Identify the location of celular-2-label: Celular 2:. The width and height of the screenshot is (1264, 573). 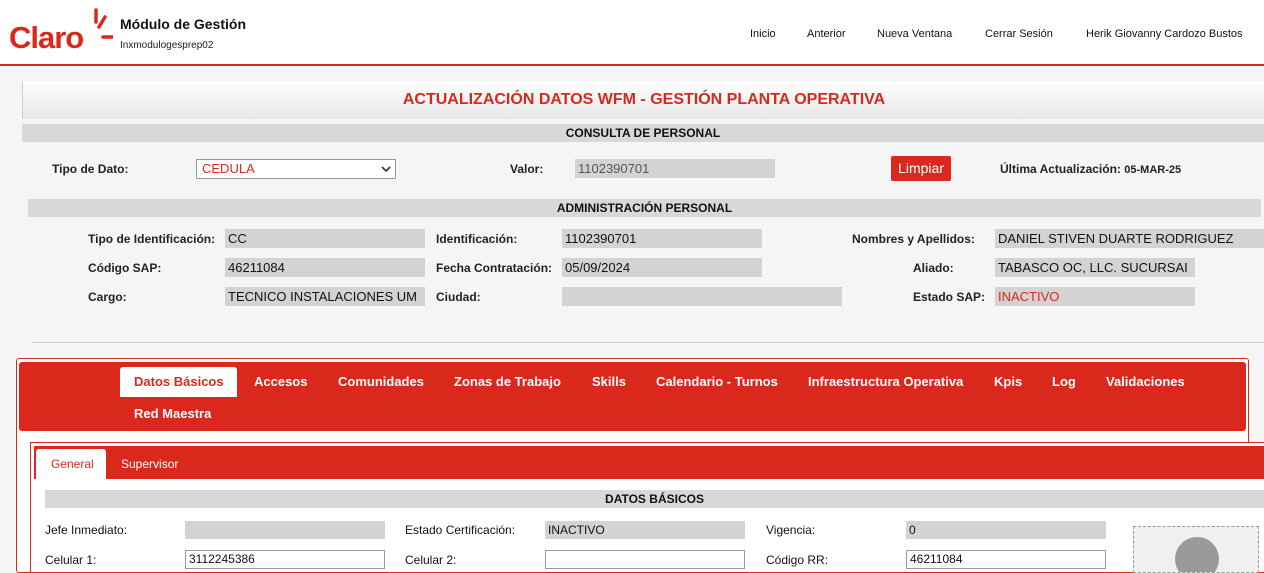
(431, 560).